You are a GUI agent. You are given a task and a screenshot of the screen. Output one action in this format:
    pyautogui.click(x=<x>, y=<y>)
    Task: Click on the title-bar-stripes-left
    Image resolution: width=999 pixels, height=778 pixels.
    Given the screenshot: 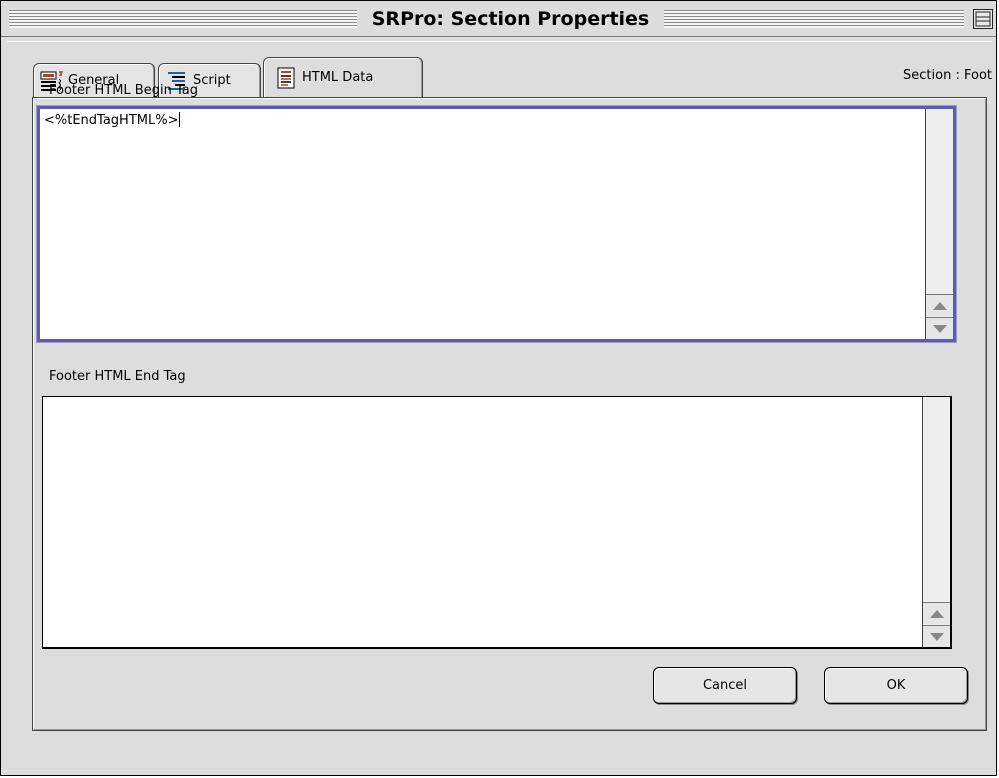 What is the action you would take?
    pyautogui.click(x=183, y=19)
    